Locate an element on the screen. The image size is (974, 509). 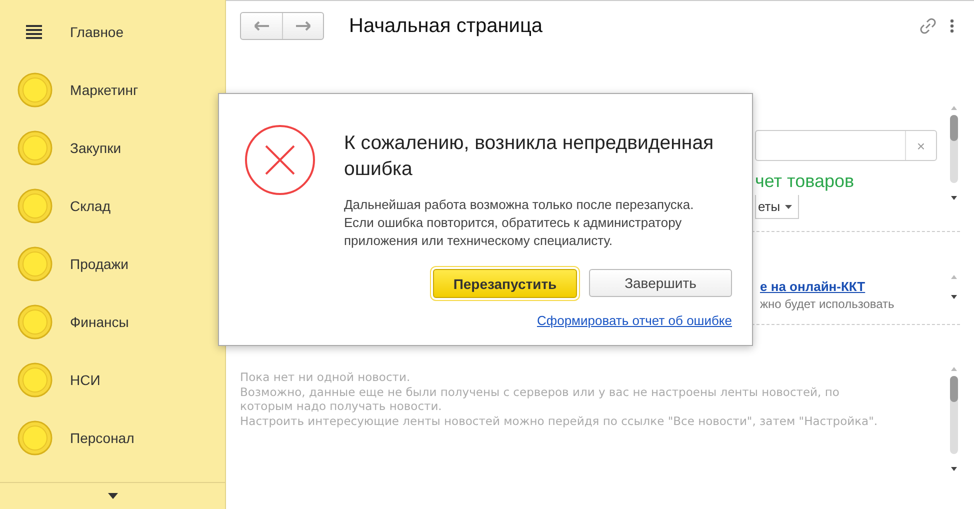
sidebar-item: Маркетинг is located at coordinates (112, 90).